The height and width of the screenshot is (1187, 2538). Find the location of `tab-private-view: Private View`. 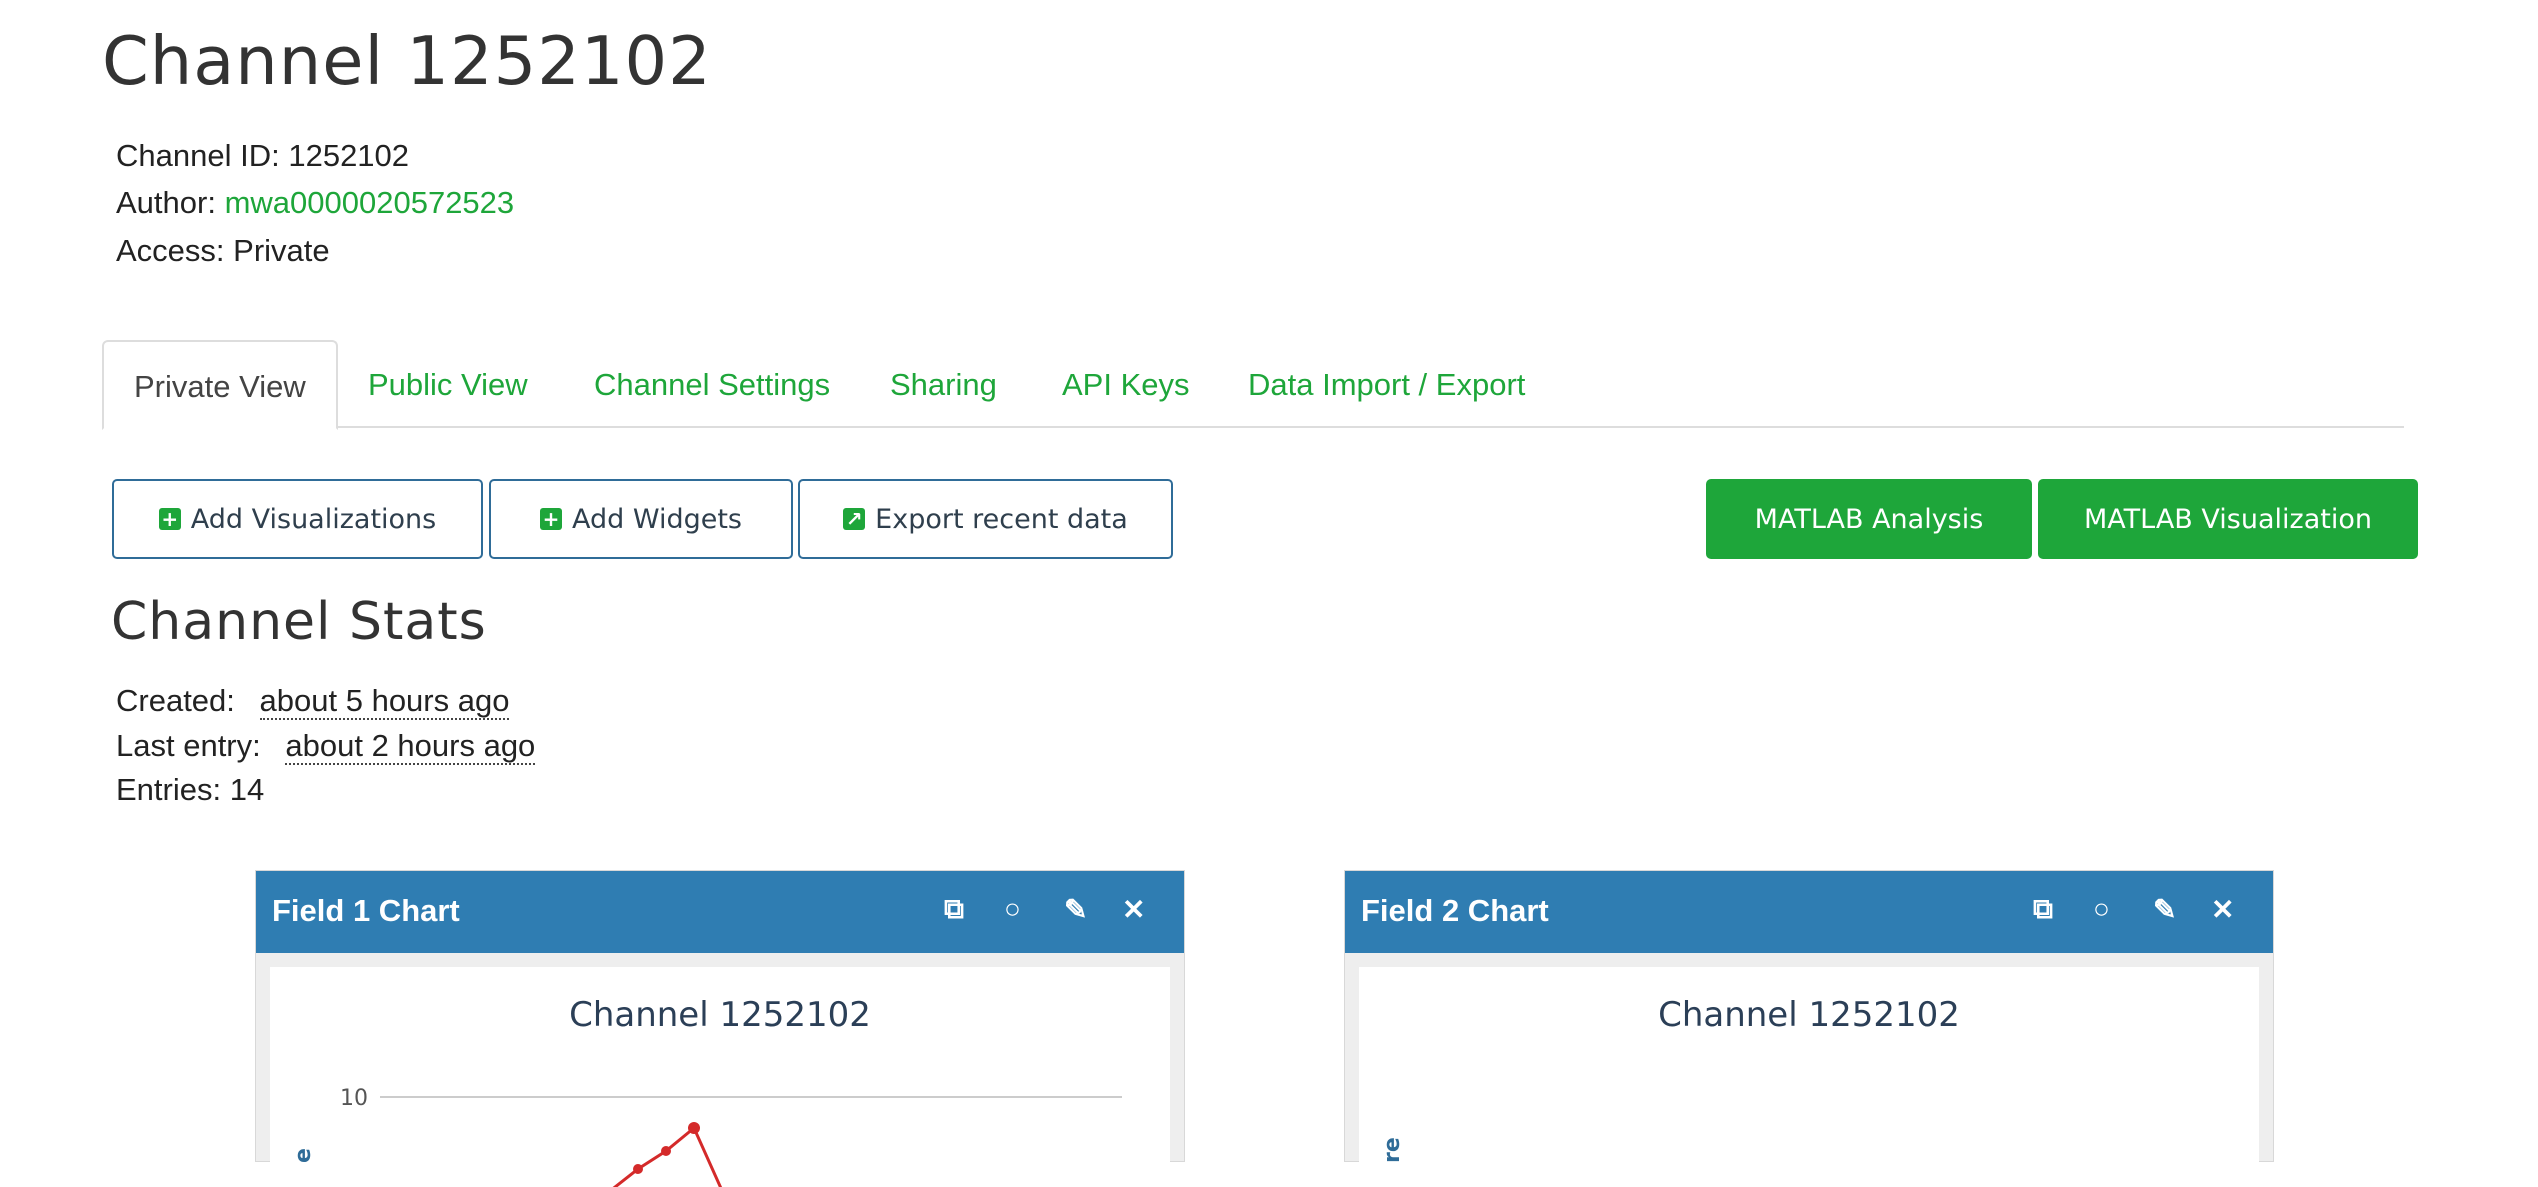

tab-private-view: Private View is located at coordinates (220, 385).